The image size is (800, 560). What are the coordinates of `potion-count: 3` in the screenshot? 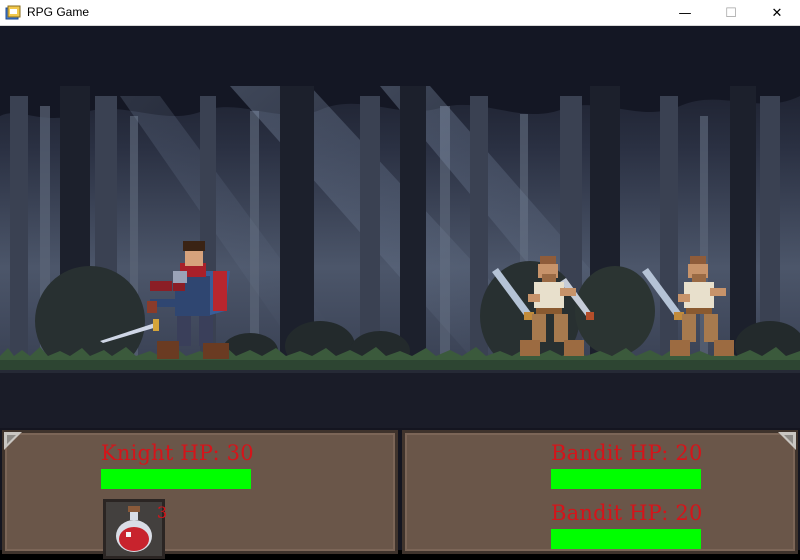 It's located at (162, 512).